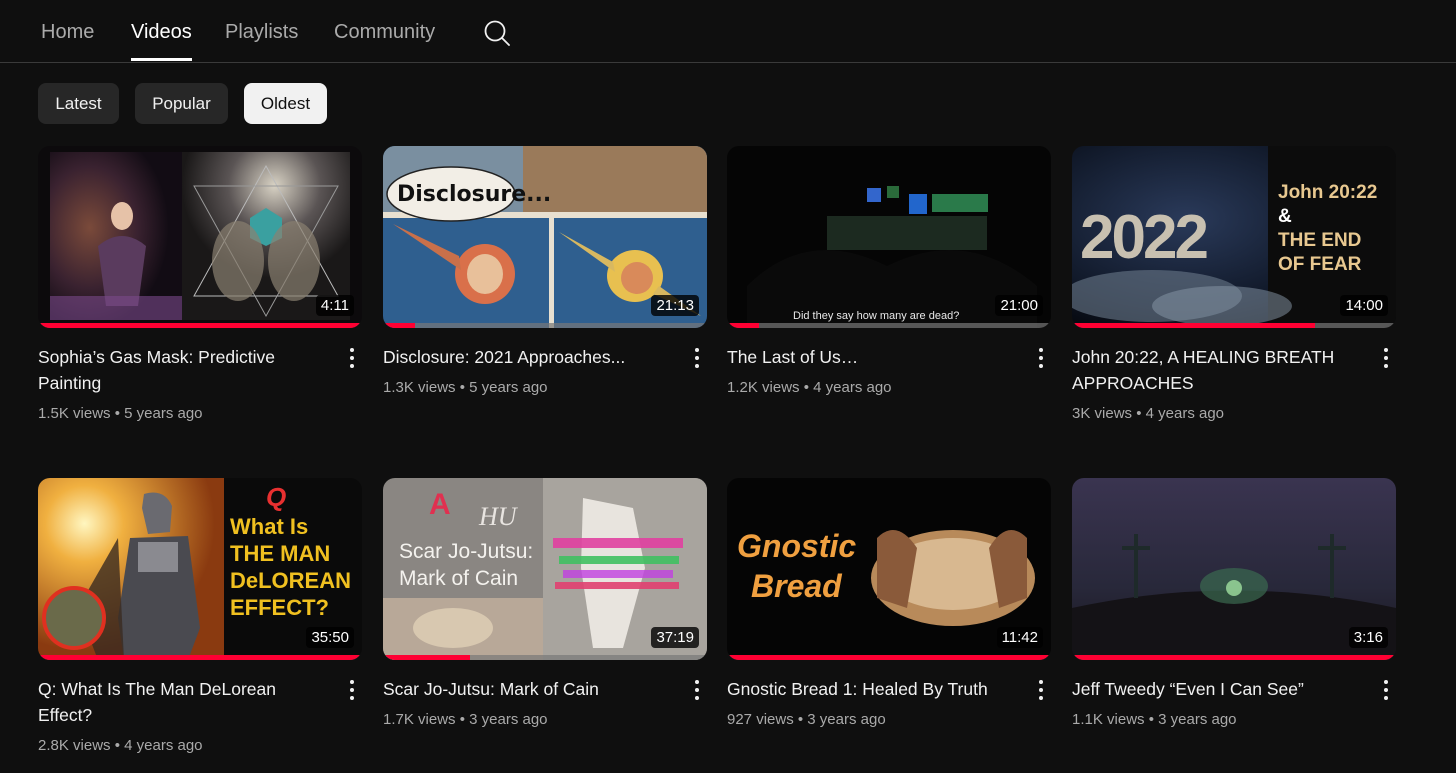 The width and height of the screenshot is (1456, 773). Describe the element at coordinates (528, 689) in the screenshot. I see `video-title: Scar Jo-Jutsu: Mark of Cain` at that location.